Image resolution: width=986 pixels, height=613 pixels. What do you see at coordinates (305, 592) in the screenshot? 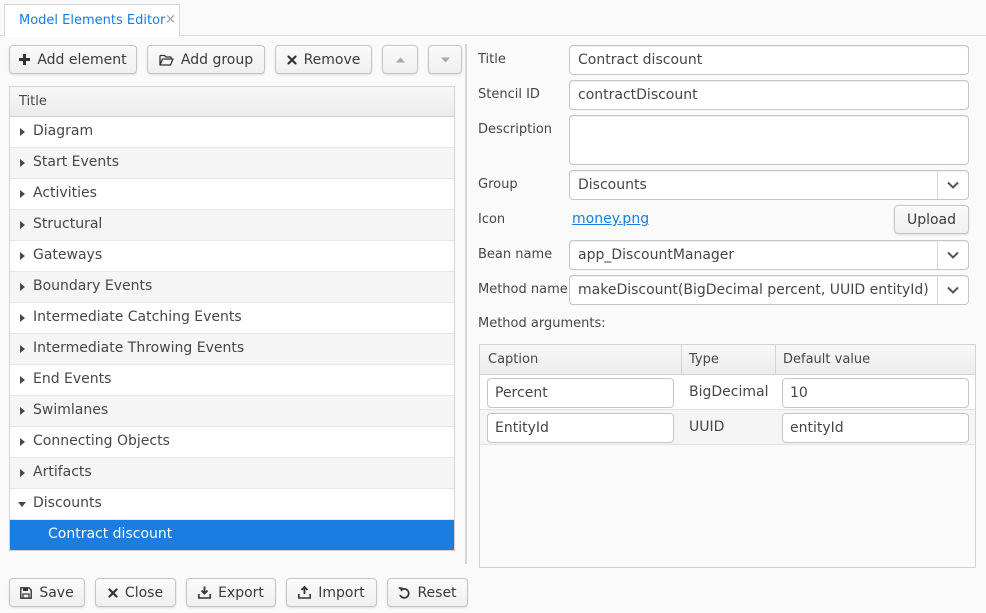
I see `upload-icon` at bounding box center [305, 592].